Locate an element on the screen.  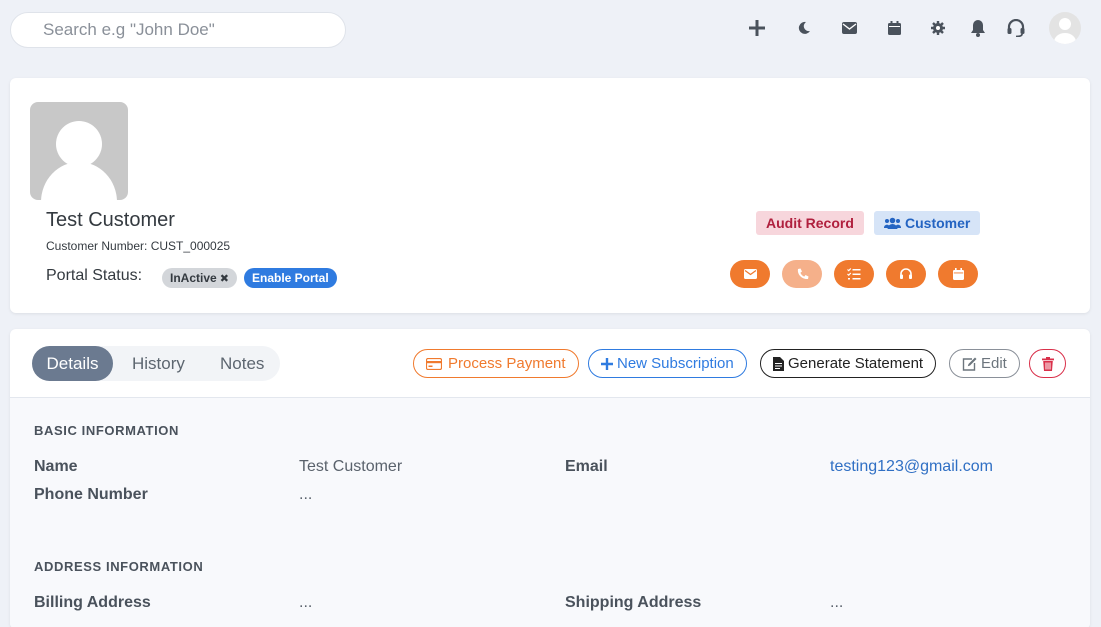
search-input is located at coordinates (183, 30).